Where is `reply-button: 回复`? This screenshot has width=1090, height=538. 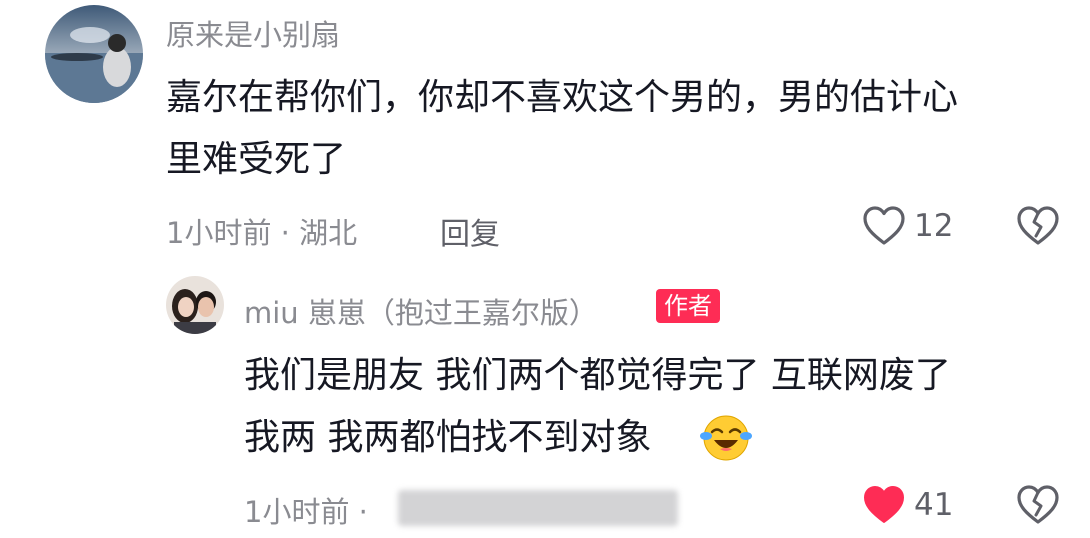 reply-button: 回复 is located at coordinates (470, 231).